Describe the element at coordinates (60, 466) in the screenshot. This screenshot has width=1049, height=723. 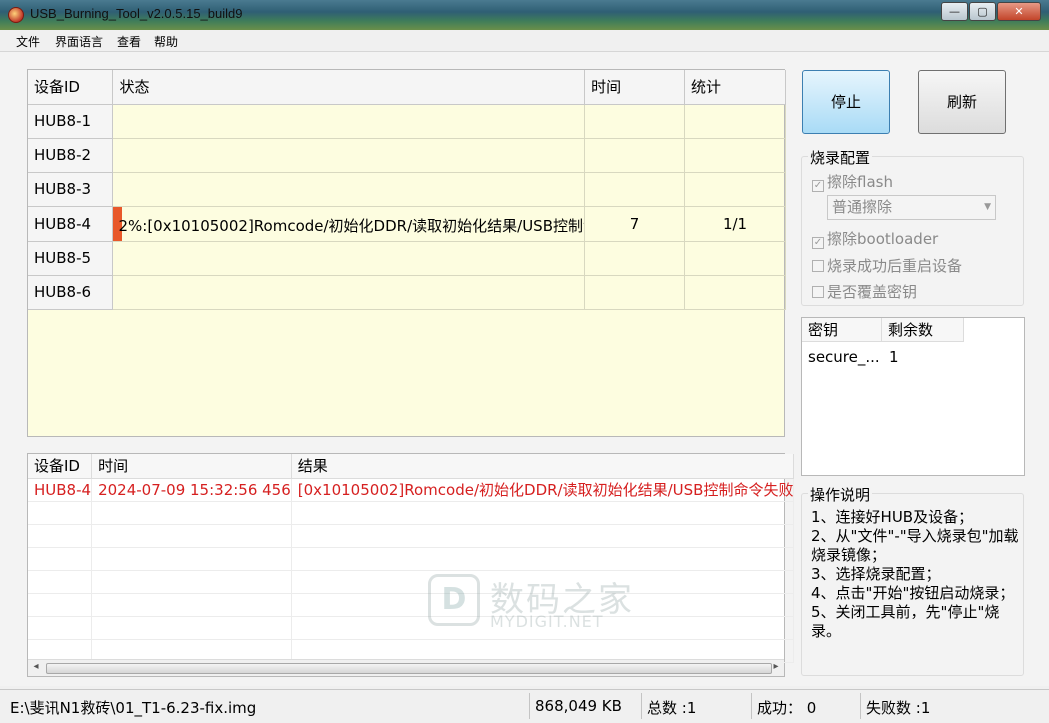
I see `log-header-device: 设备ID` at that location.